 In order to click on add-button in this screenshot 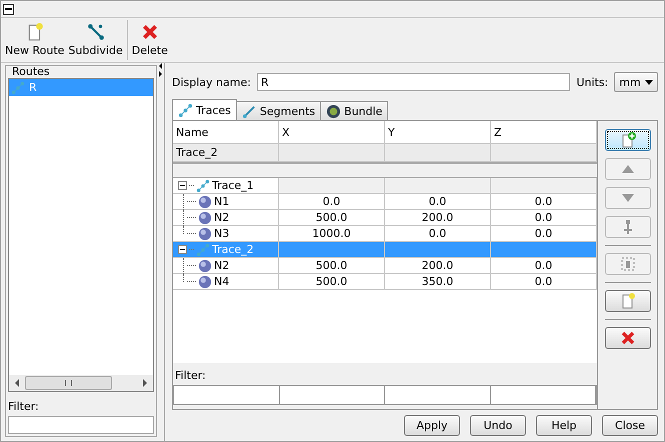, I will do `click(627, 140)`.